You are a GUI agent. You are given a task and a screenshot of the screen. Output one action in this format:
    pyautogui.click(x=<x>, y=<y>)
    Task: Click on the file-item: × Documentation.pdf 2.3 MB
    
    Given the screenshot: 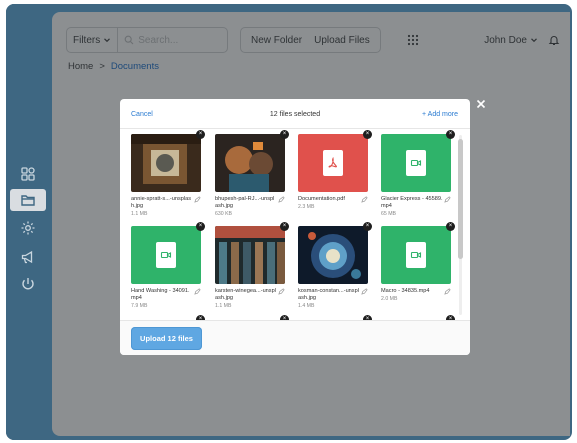 What is the action you would take?
    pyautogui.click(x=335, y=177)
    